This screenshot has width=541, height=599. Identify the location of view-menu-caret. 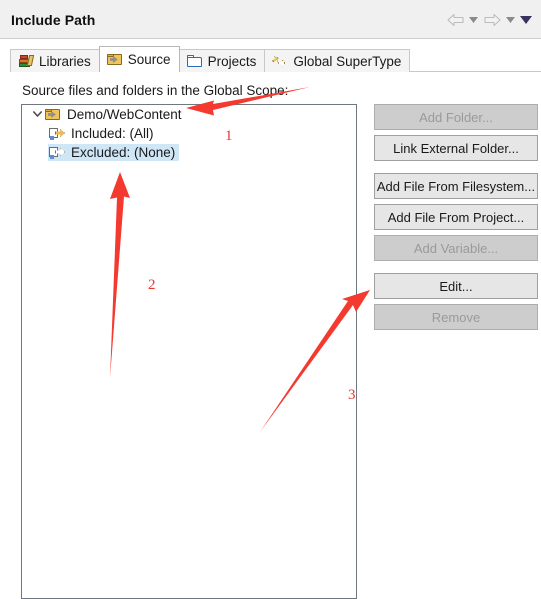
(525, 20).